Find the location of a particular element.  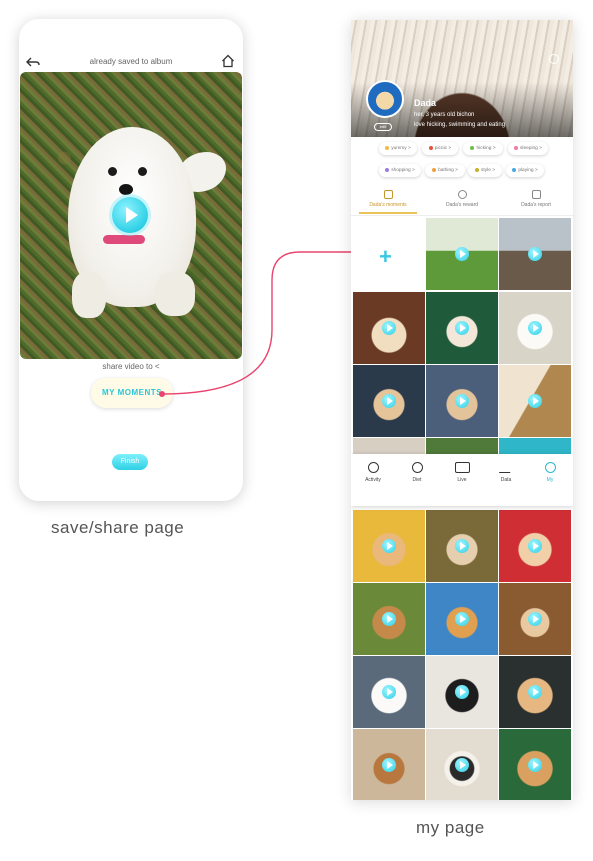

edit-profile-button: edit is located at coordinates (383, 127).